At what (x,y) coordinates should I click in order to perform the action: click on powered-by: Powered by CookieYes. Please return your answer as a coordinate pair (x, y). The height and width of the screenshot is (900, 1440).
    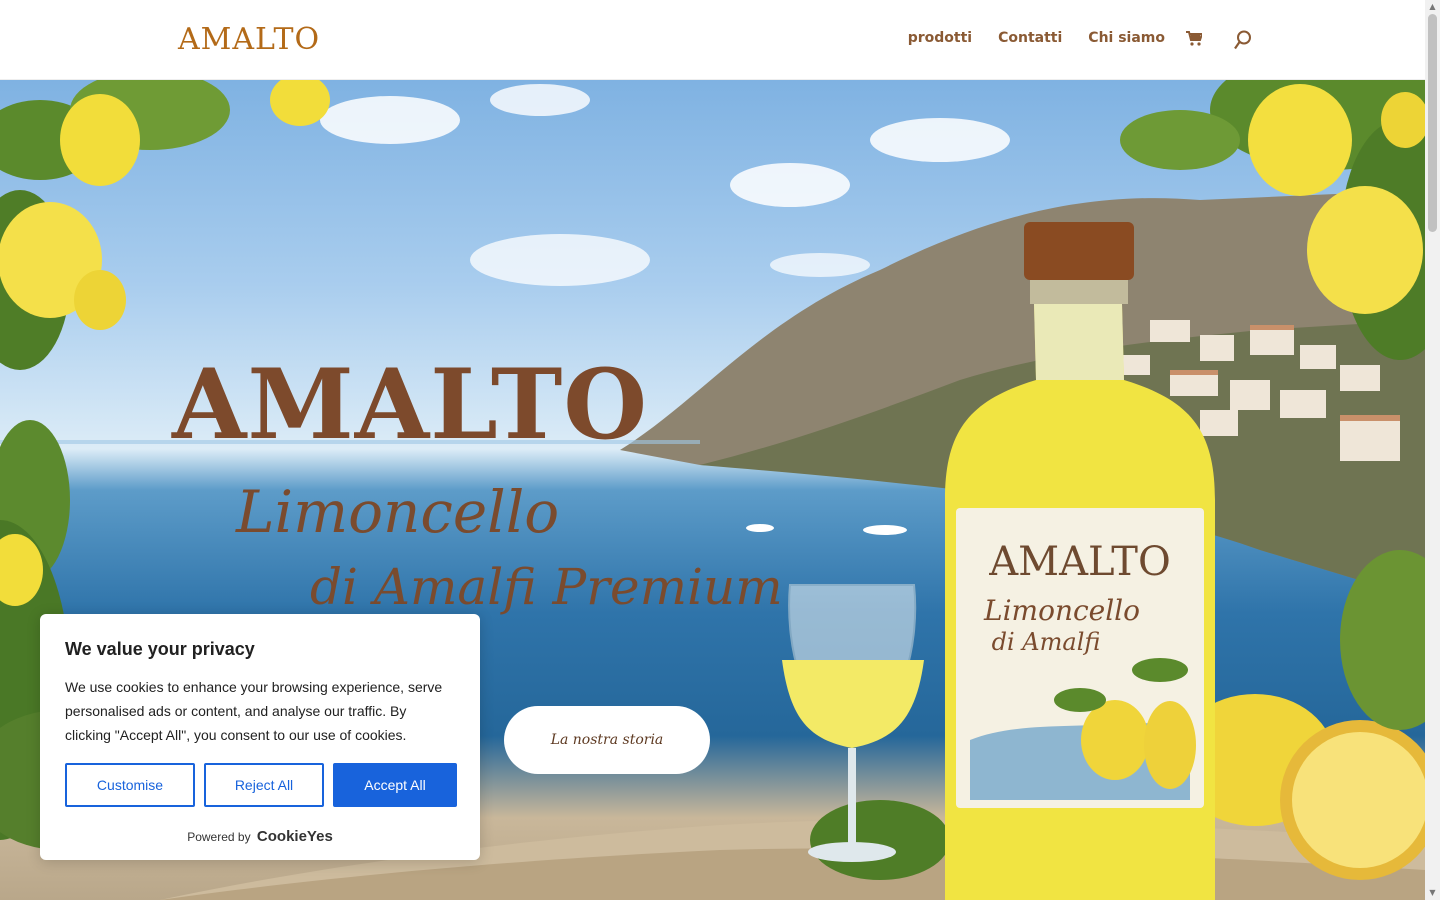
    Looking at the image, I should click on (260, 836).